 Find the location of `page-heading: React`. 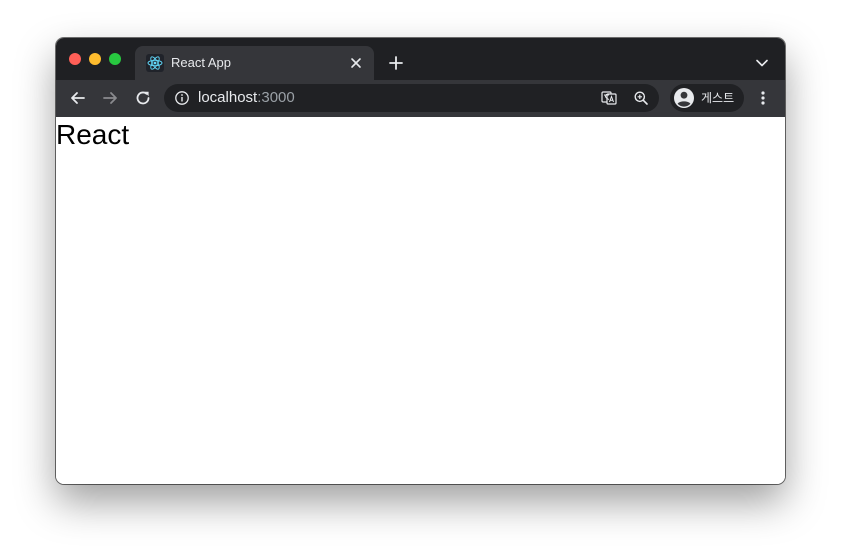

page-heading: React is located at coordinates (93, 134).